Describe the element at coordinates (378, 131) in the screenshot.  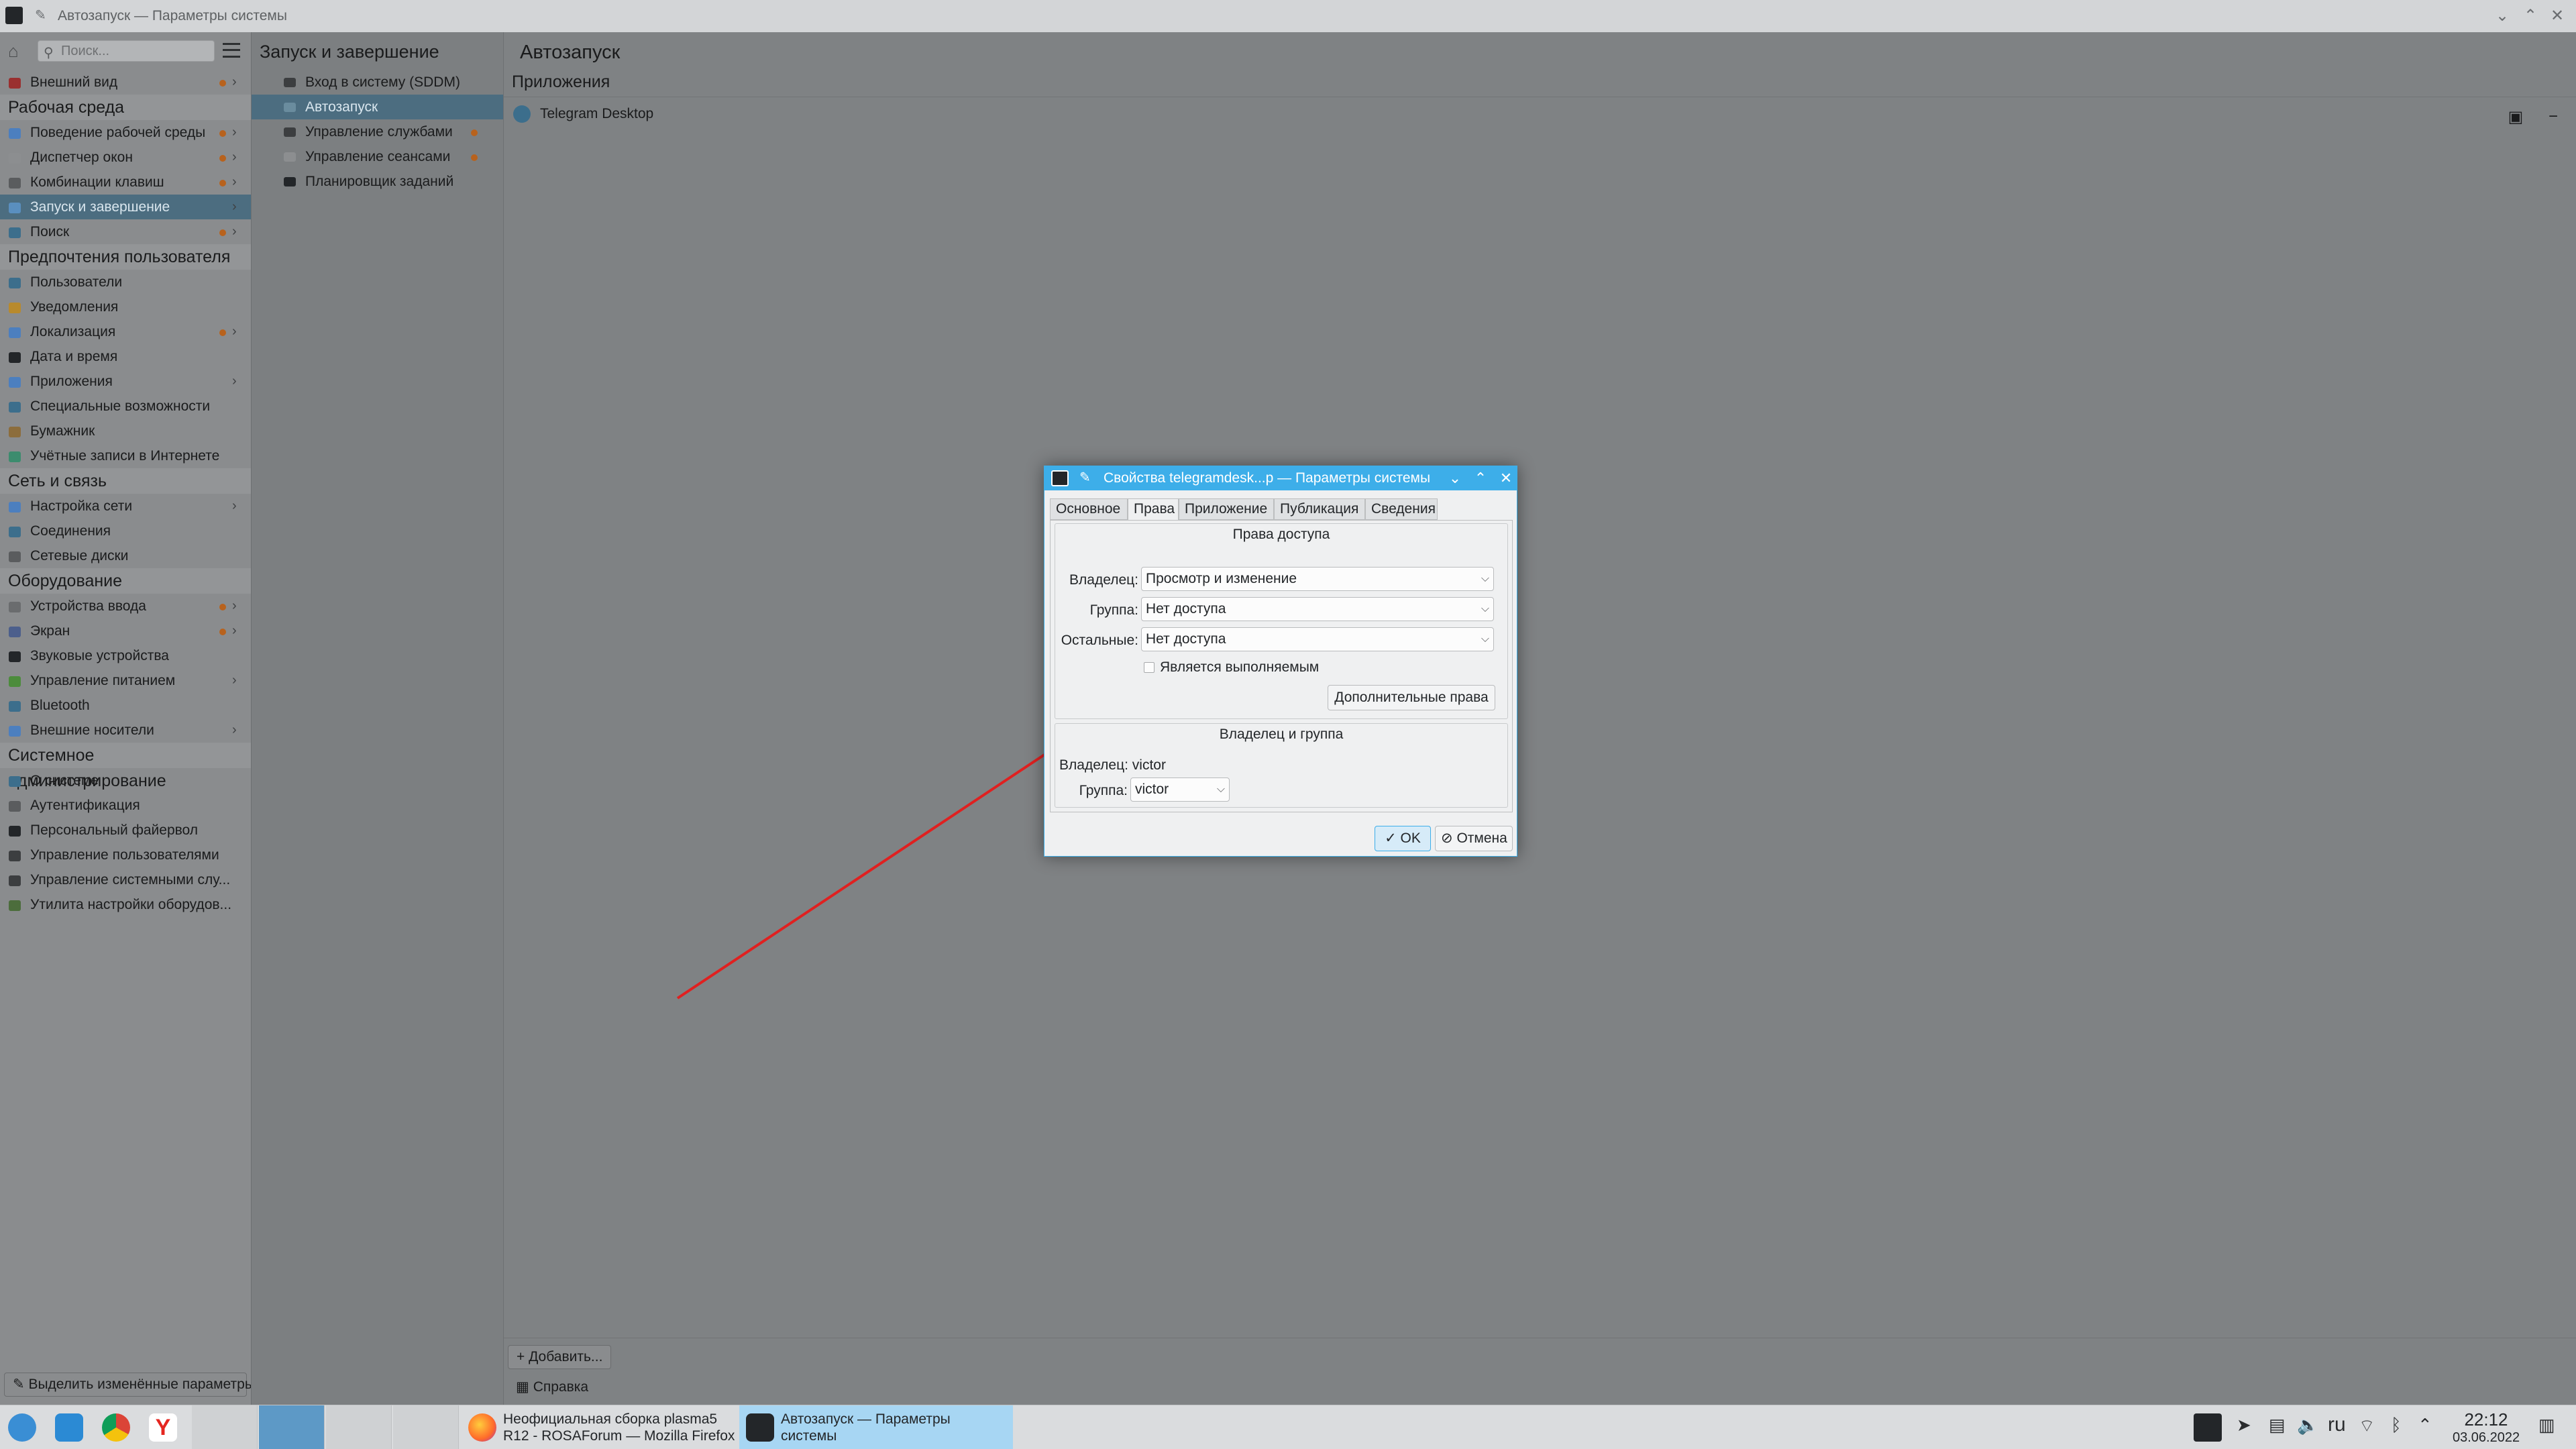
I see `subcategory-item: Управление службами` at that location.